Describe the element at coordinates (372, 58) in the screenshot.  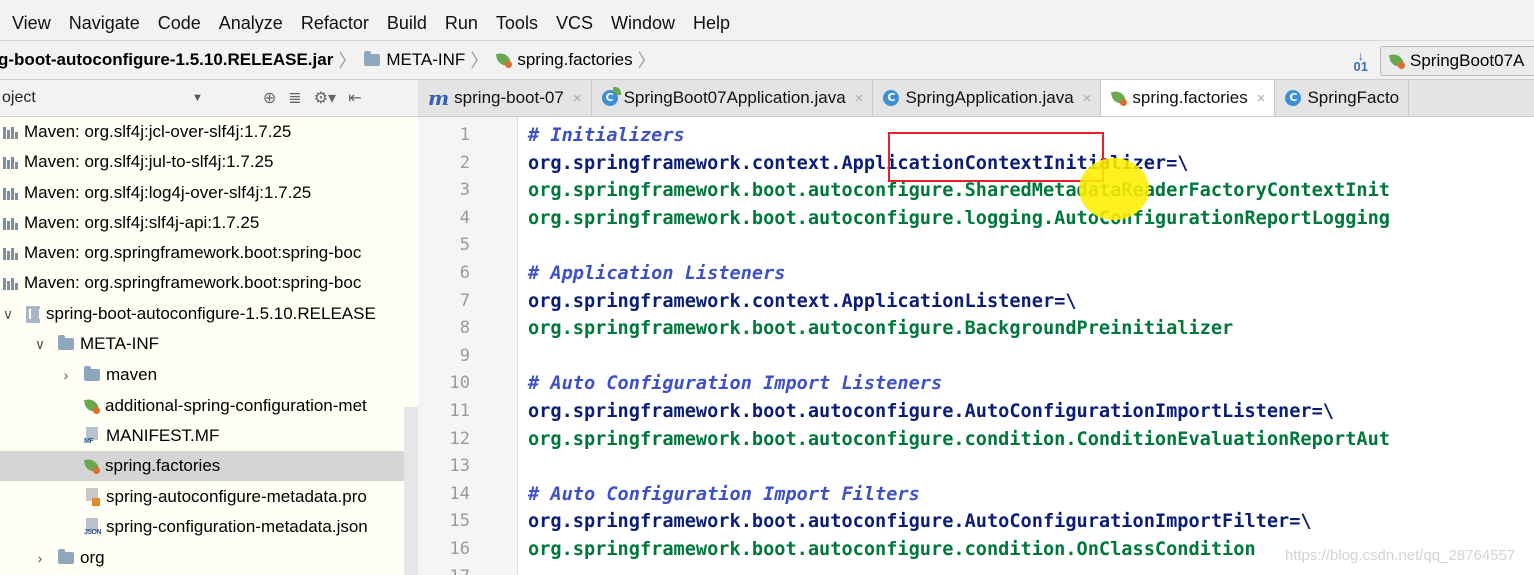
I see `folder-icon` at that location.